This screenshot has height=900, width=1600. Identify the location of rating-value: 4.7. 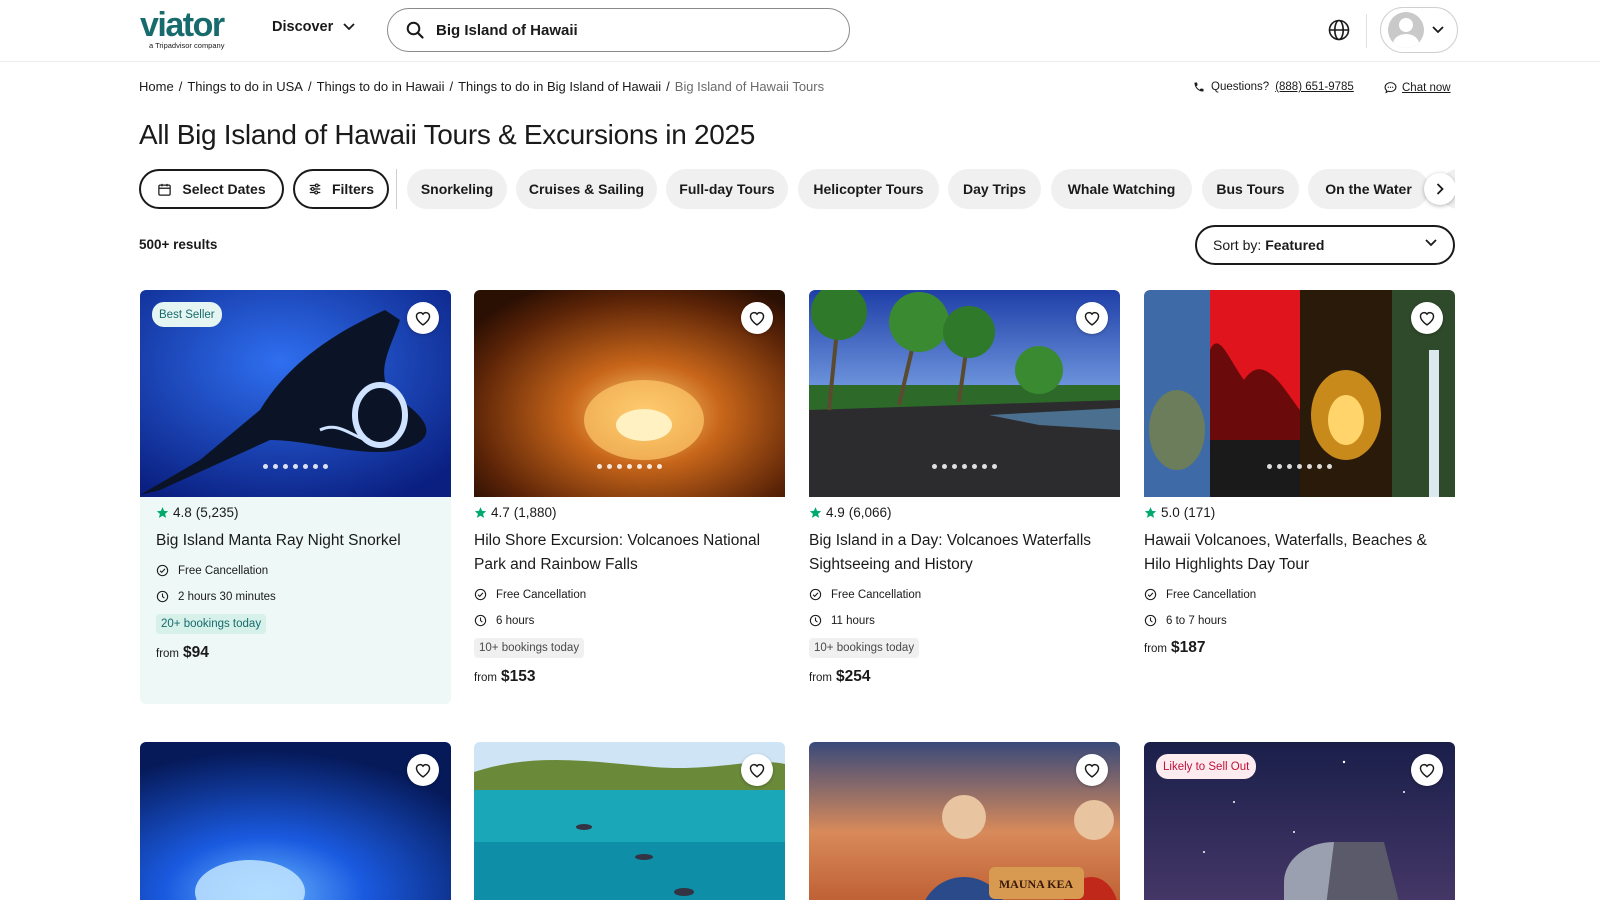
(500, 512).